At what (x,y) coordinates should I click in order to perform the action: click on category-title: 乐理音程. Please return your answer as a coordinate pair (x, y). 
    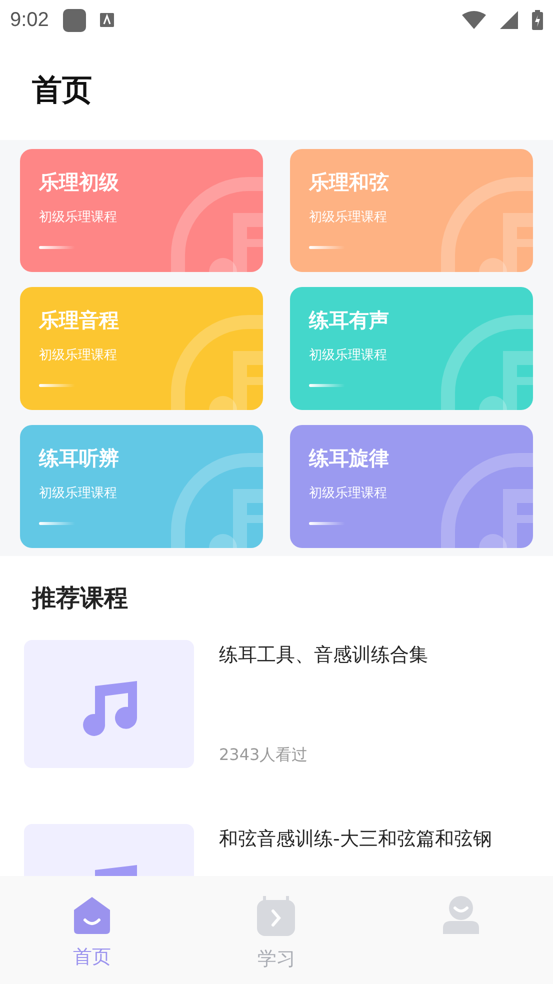
    Looking at the image, I should click on (79, 320).